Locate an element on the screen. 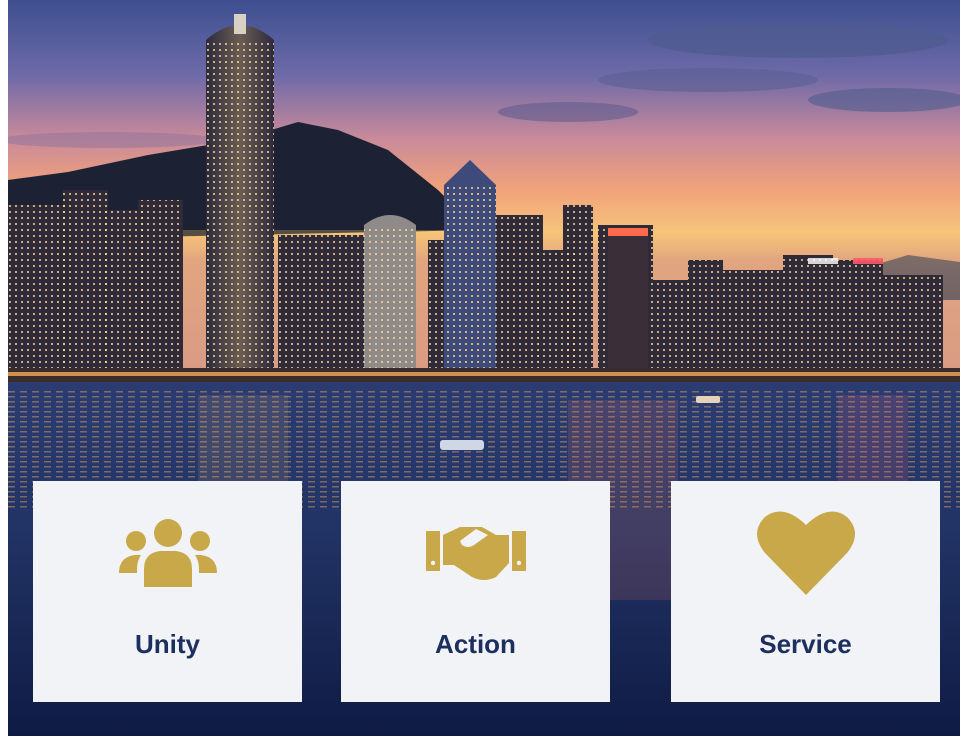  value-card-action: Action is located at coordinates (475, 591).